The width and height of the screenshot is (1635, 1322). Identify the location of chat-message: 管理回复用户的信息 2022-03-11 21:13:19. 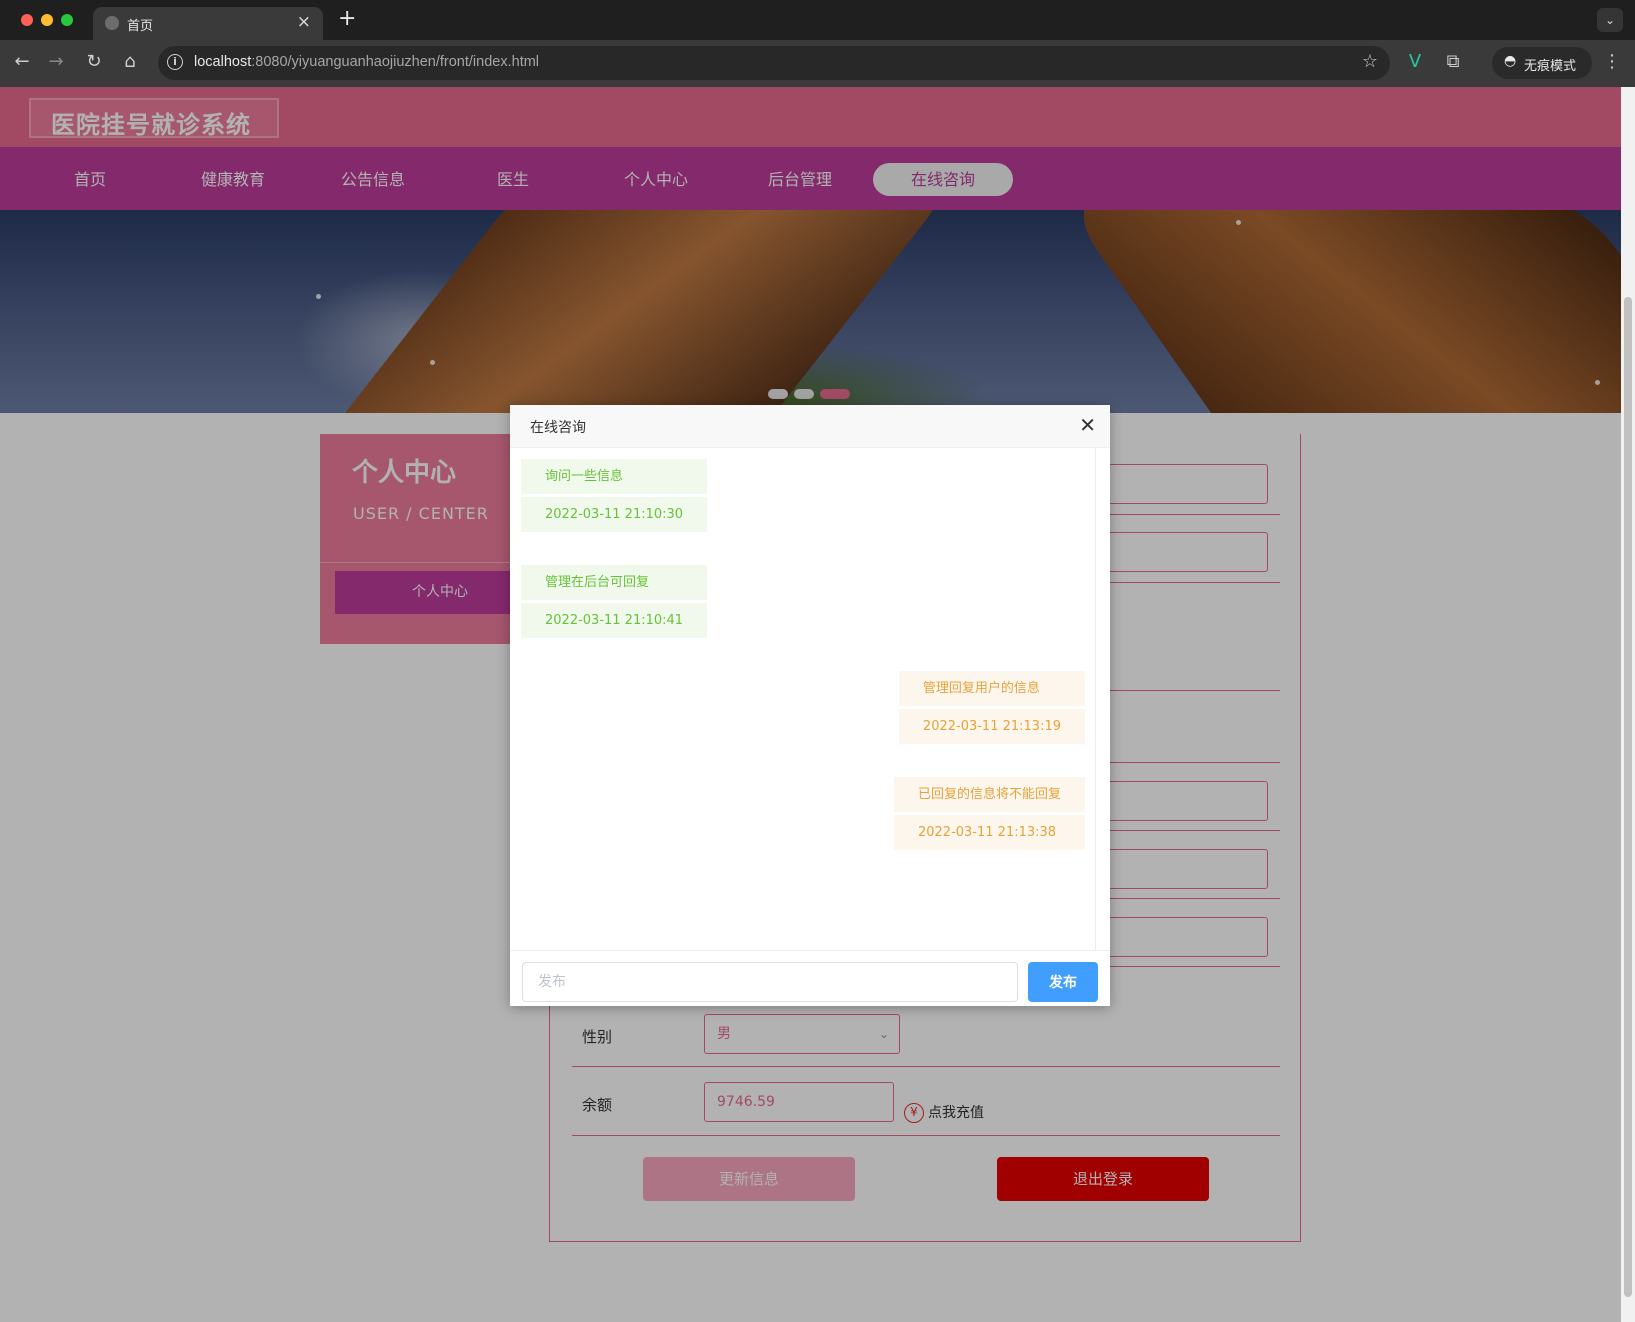
(991, 707).